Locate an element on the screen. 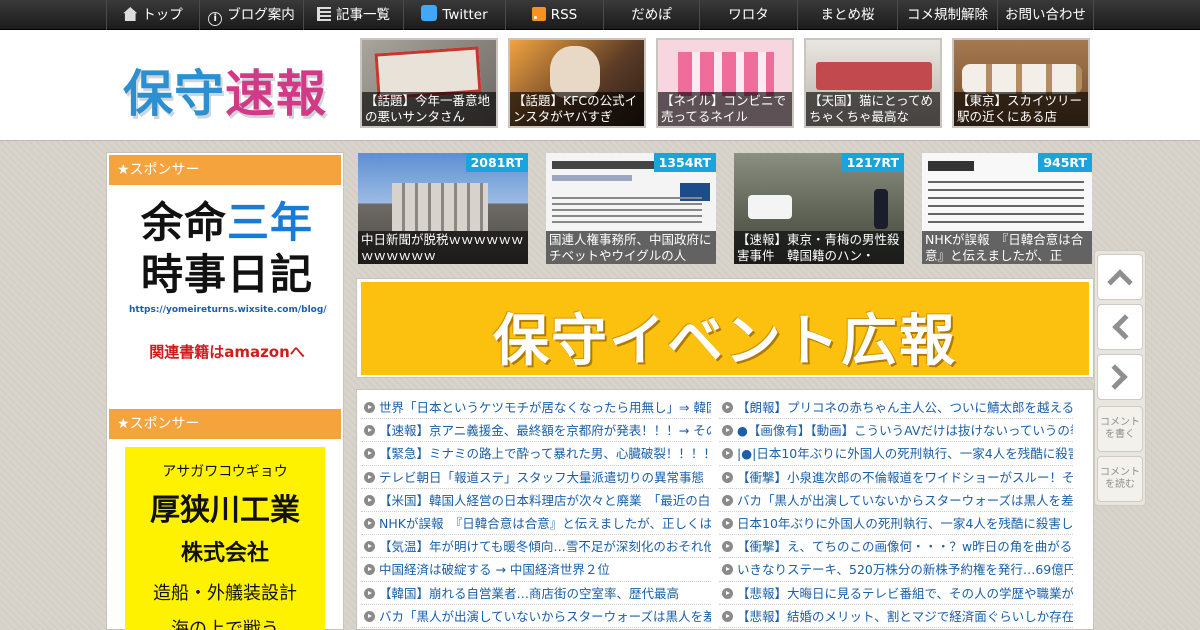 The width and height of the screenshot is (1200, 630). info-icon: i is located at coordinates (215, 19).